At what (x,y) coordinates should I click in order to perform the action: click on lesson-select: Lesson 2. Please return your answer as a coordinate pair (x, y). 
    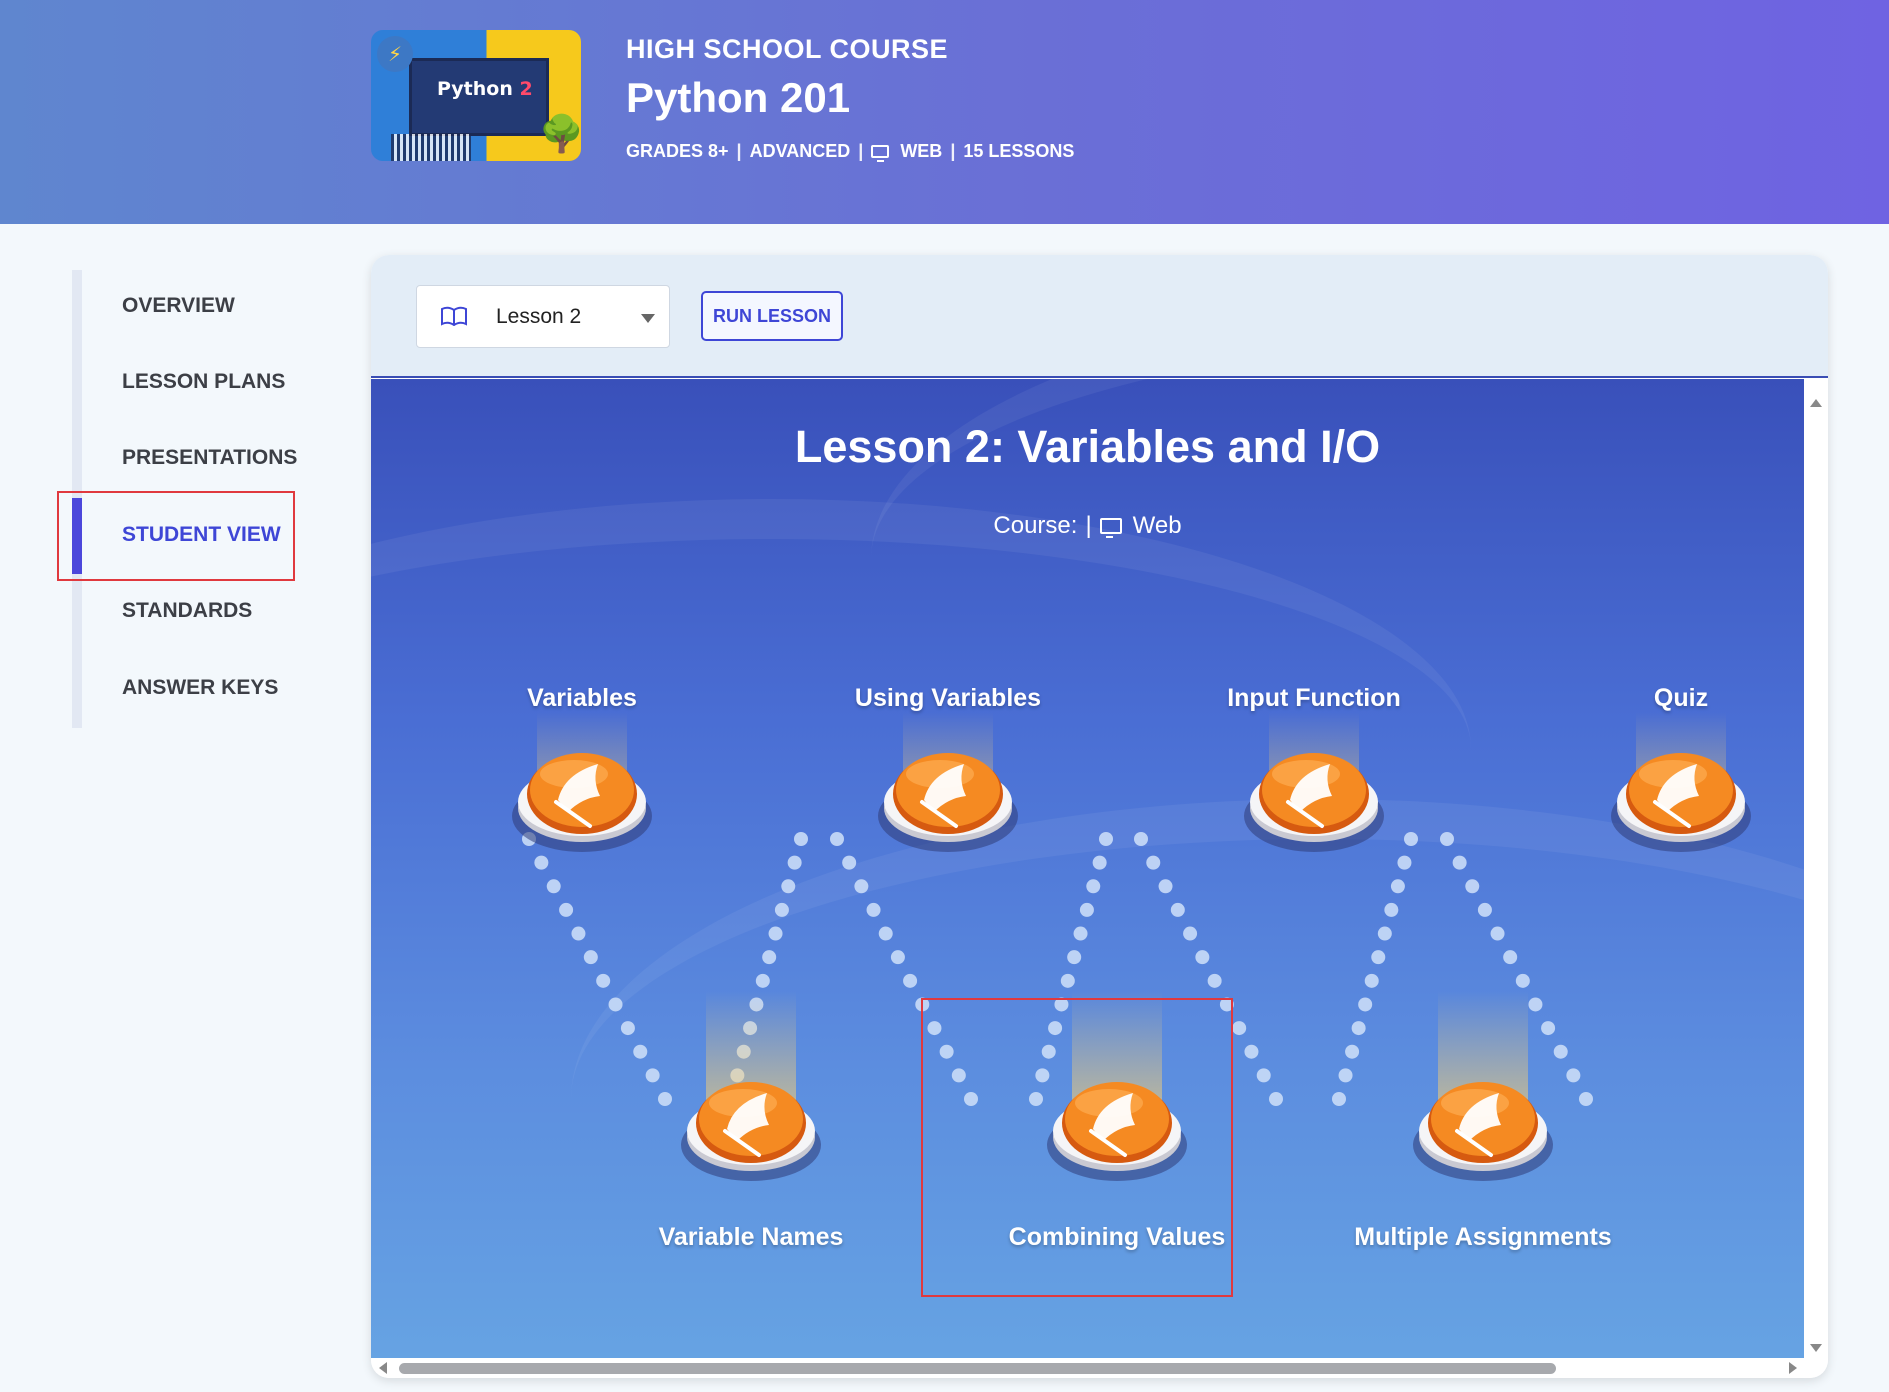
    Looking at the image, I should click on (543, 316).